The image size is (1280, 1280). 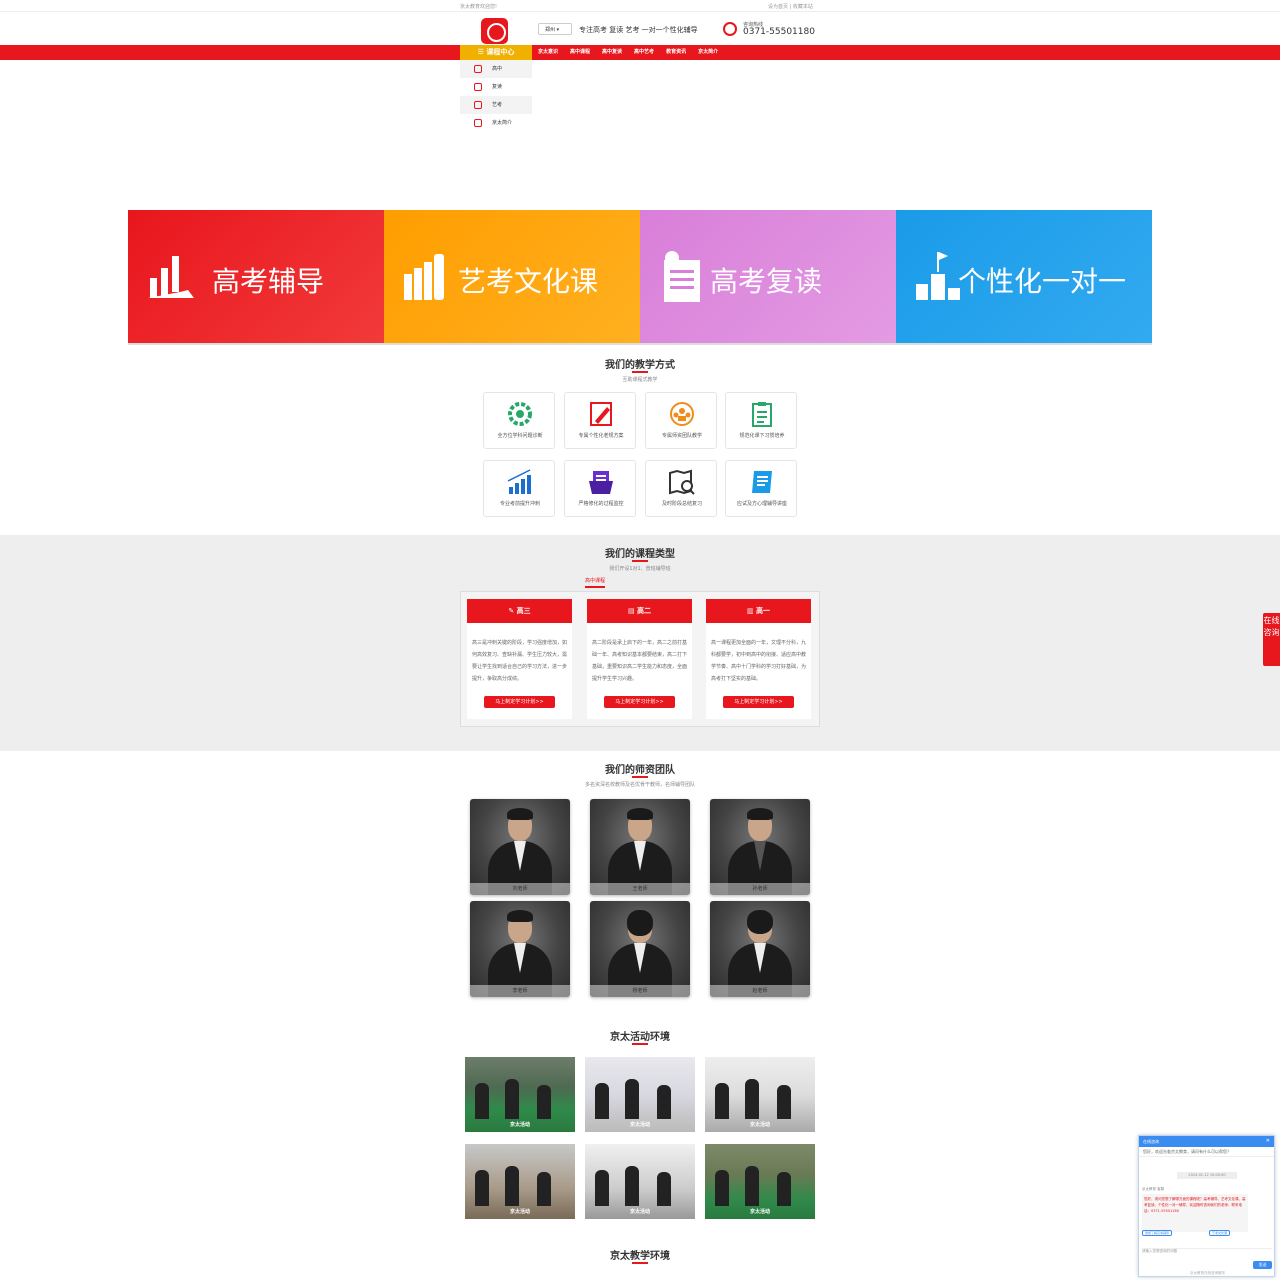 I want to click on banner-shadow, so click(x=640, y=344).